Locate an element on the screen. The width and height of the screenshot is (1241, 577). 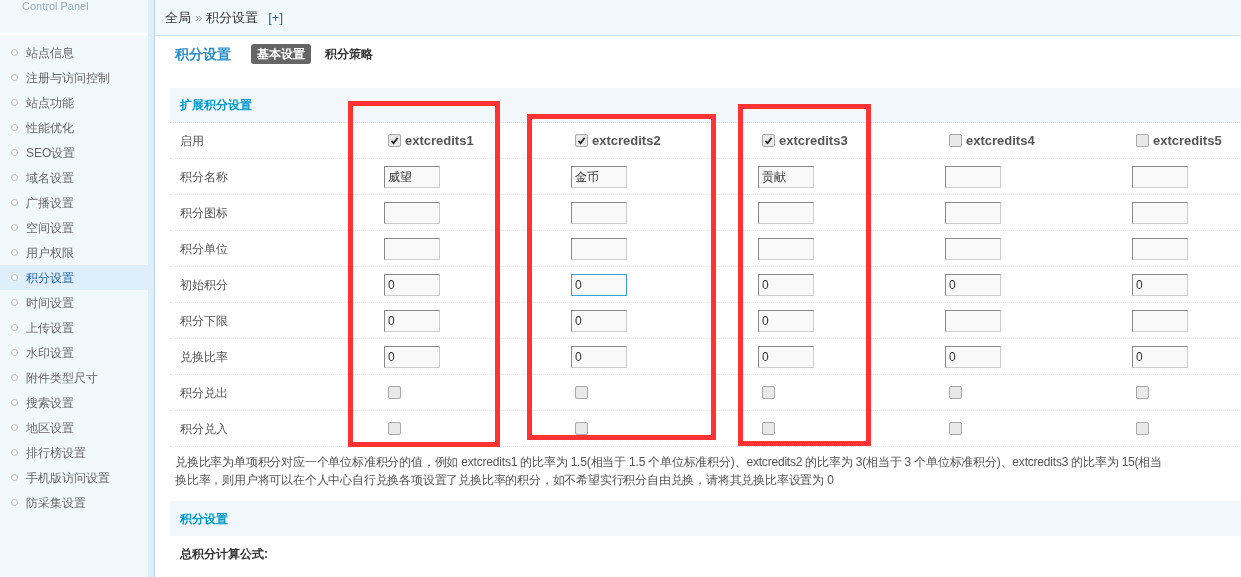
column-label: extcredits4 is located at coordinates (1000, 140).